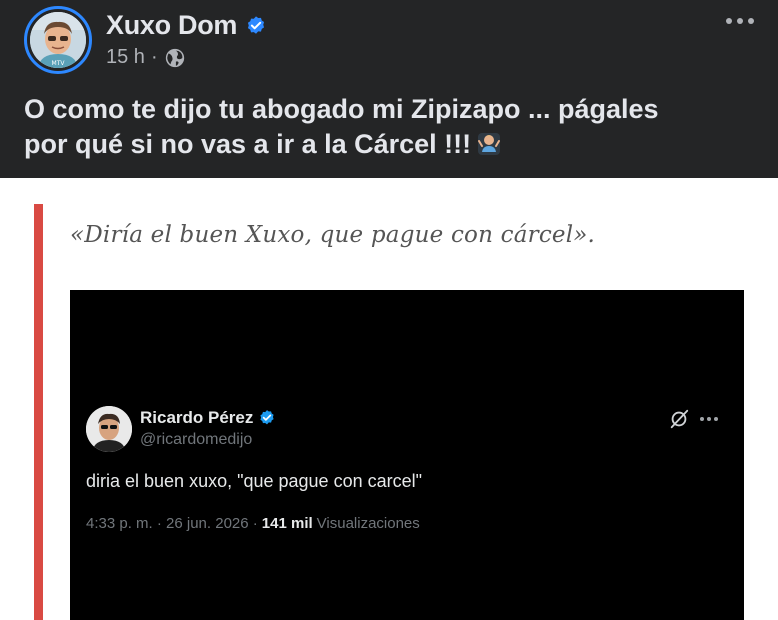 This screenshot has height=620, width=778. I want to click on tweet-time: 4:33 p. m. · 26 jun. 2026 ·, so click(172, 523).